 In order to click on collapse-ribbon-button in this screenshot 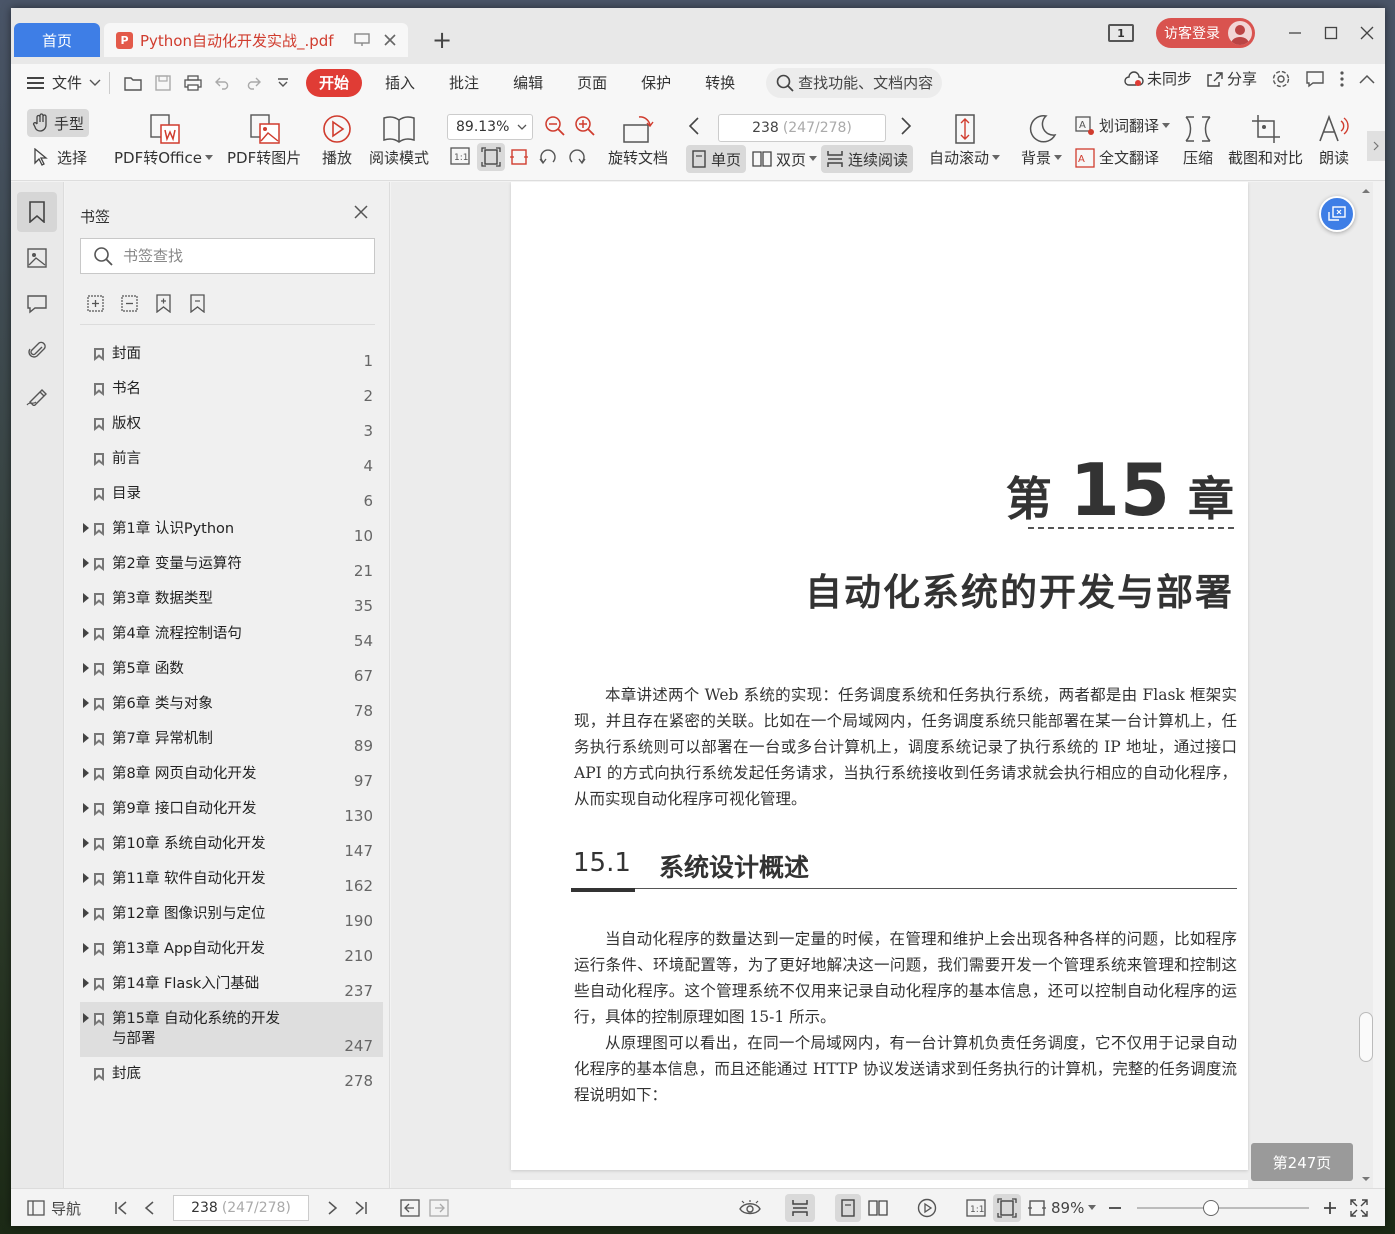, I will do `click(1367, 79)`.